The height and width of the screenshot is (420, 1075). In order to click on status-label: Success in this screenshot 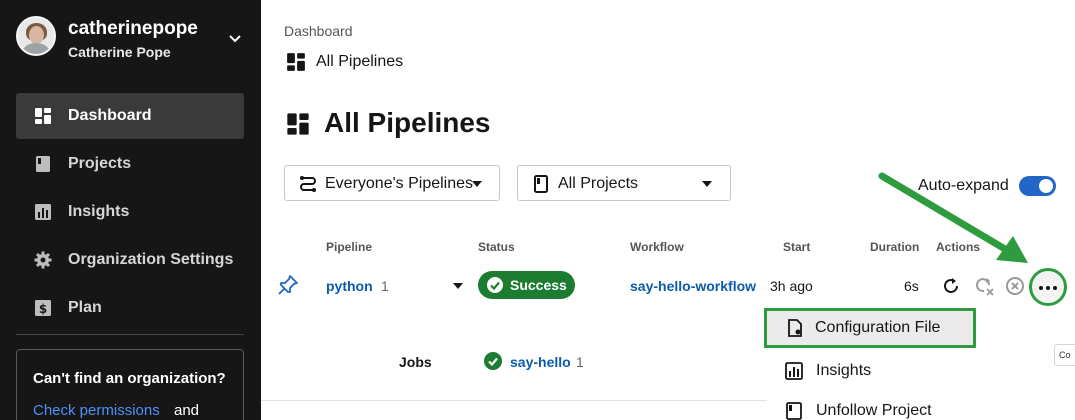, I will do `click(538, 285)`.